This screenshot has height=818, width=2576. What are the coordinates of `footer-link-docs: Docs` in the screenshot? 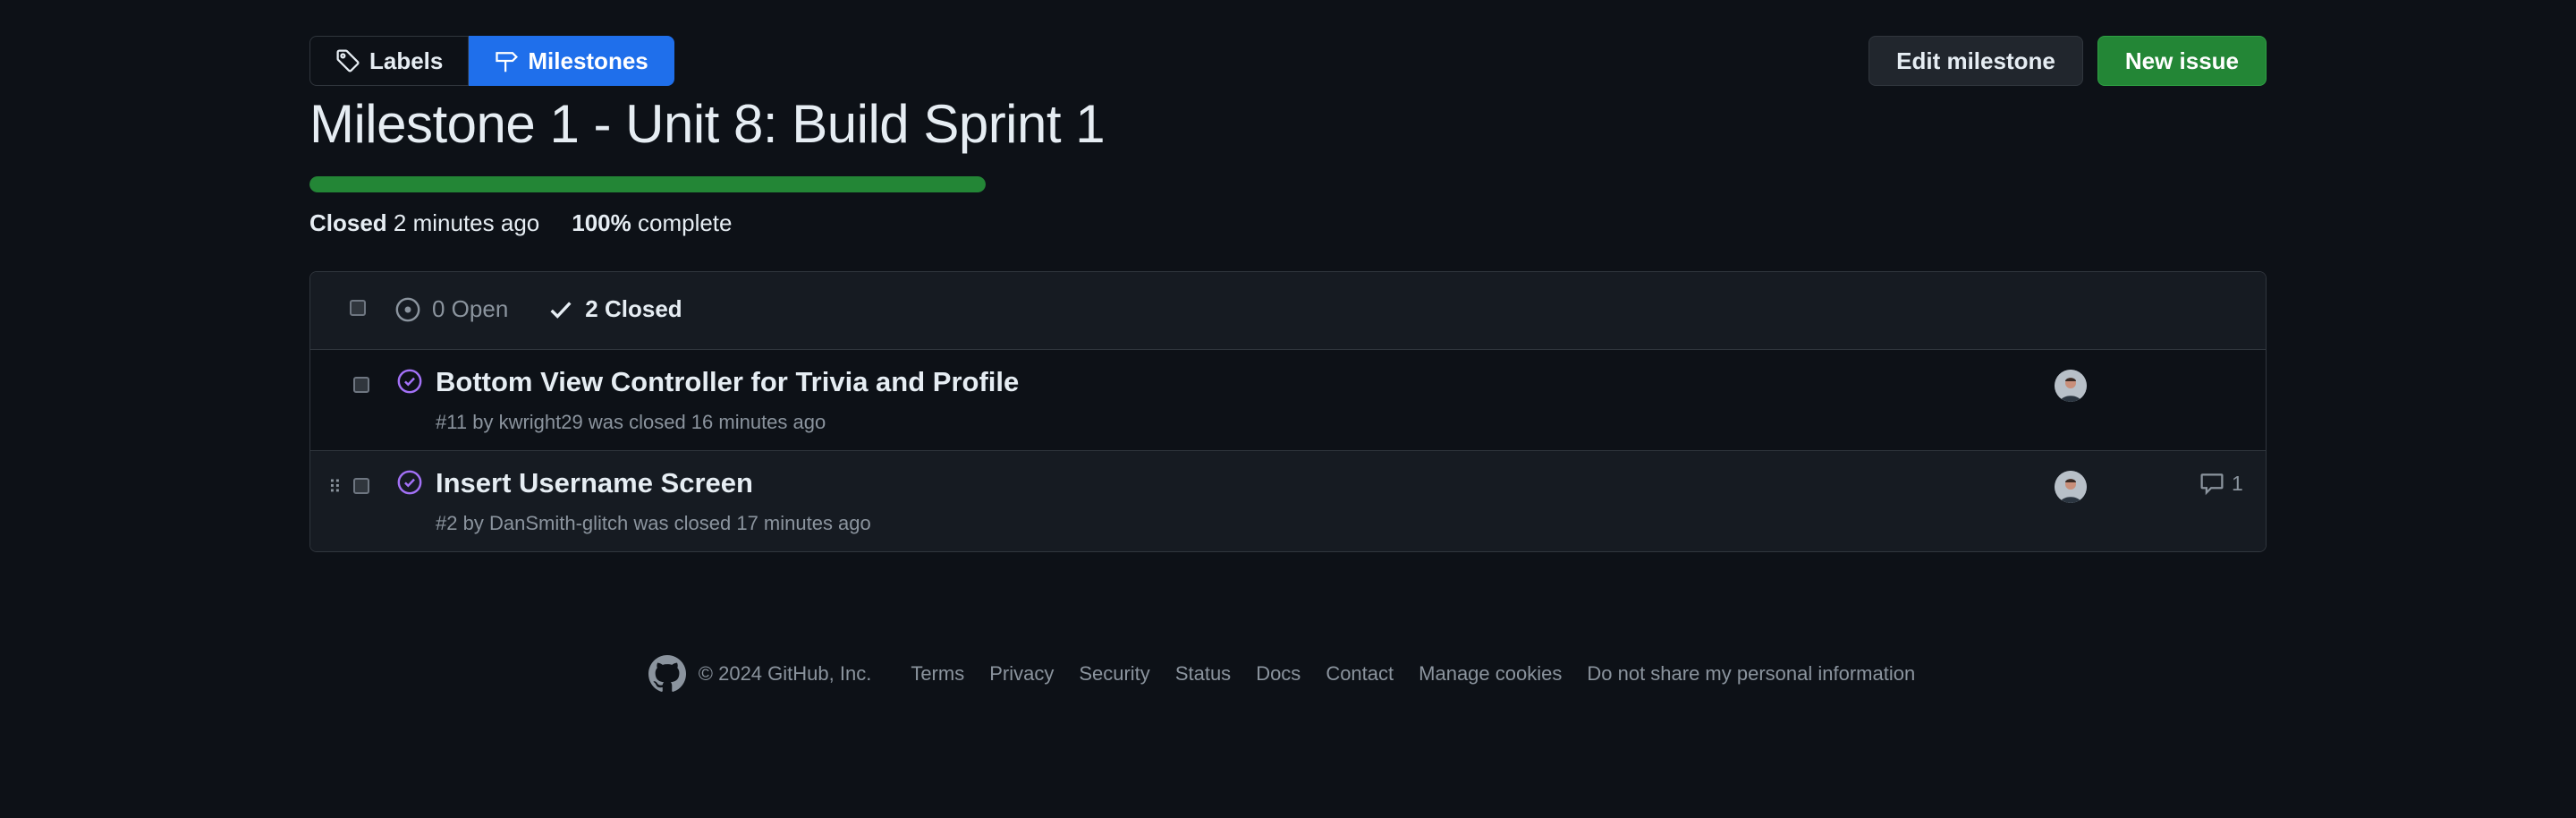 It's located at (1278, 674).